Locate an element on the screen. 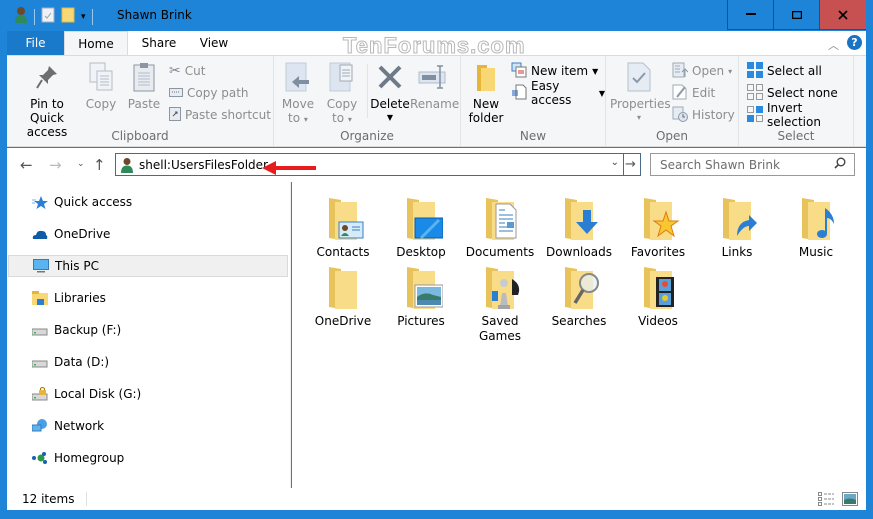 This screenshot has width=873, height=519. copy-path-label: Copy path is located at coordinates (218, 93).